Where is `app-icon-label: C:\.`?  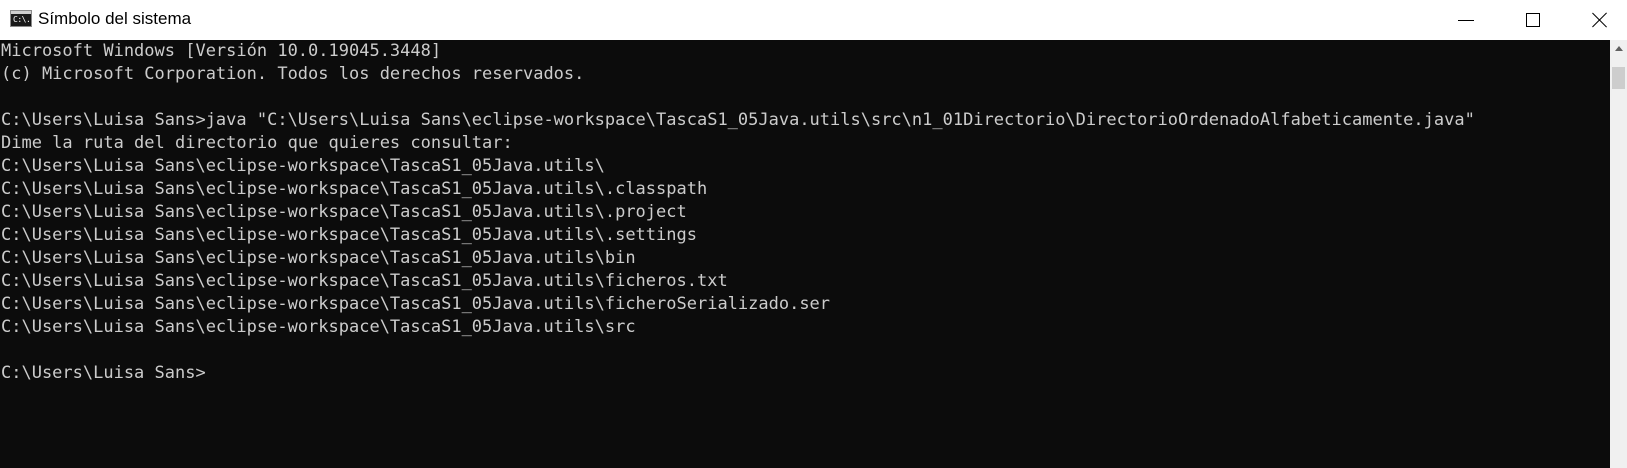
app-icon-label: C:\. is located at coordinates (22, 19).